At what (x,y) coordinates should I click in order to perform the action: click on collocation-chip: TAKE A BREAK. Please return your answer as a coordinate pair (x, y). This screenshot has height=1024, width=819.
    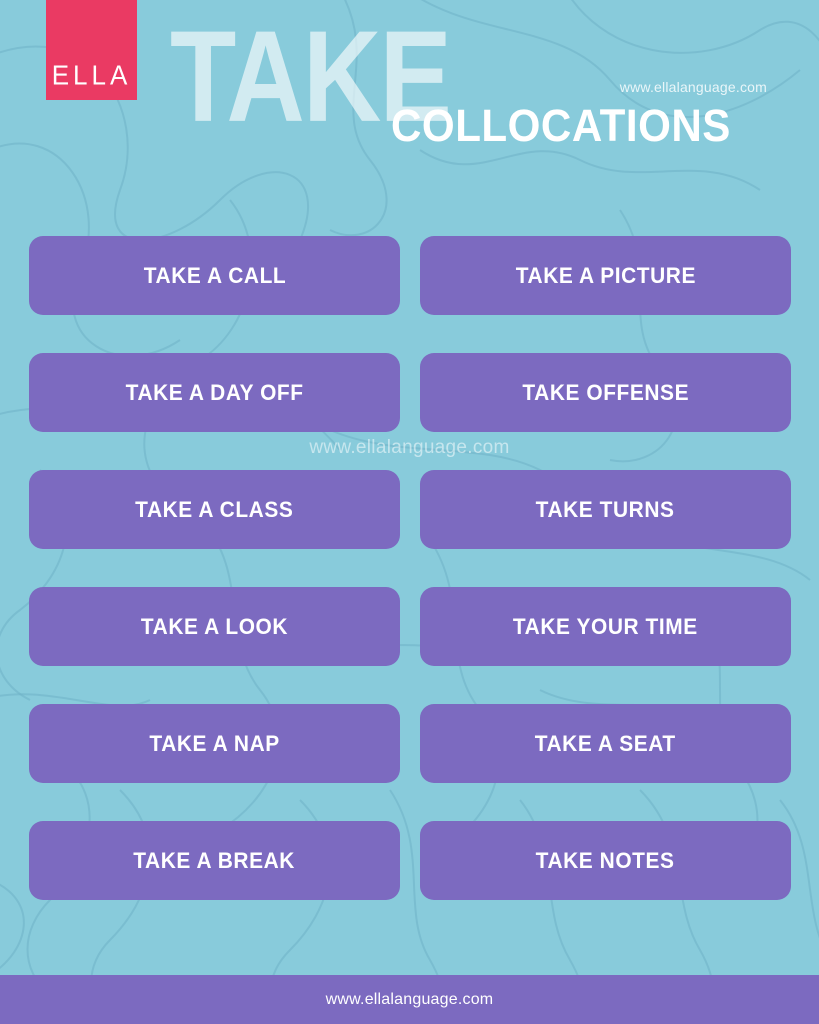
    Looking at the image, I should click on (214, 860).